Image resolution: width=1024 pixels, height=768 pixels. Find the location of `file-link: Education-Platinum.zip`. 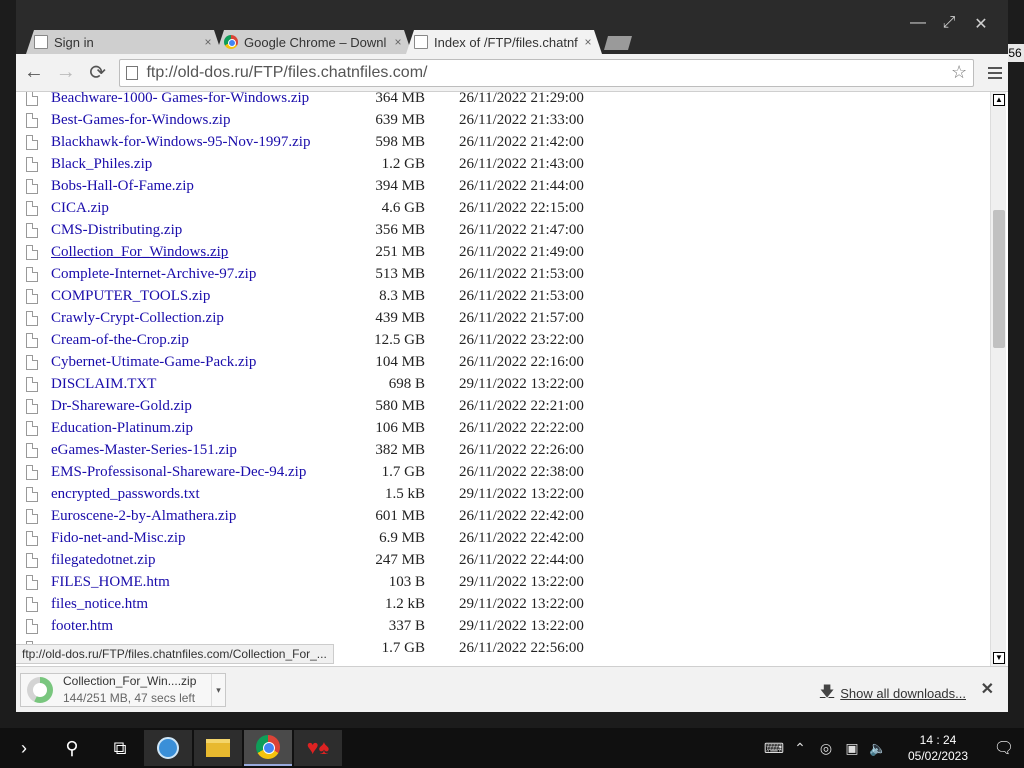

file-link: Education-Platinum.zip is located at coordinates (202, 428).